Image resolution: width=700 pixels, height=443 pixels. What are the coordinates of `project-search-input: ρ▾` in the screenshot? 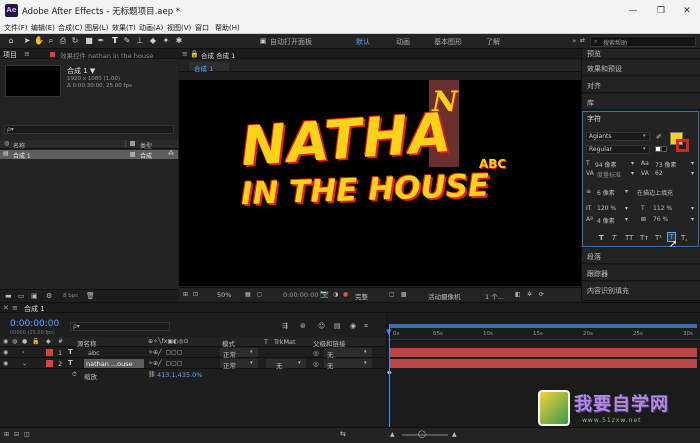 It's located at (89, 129).